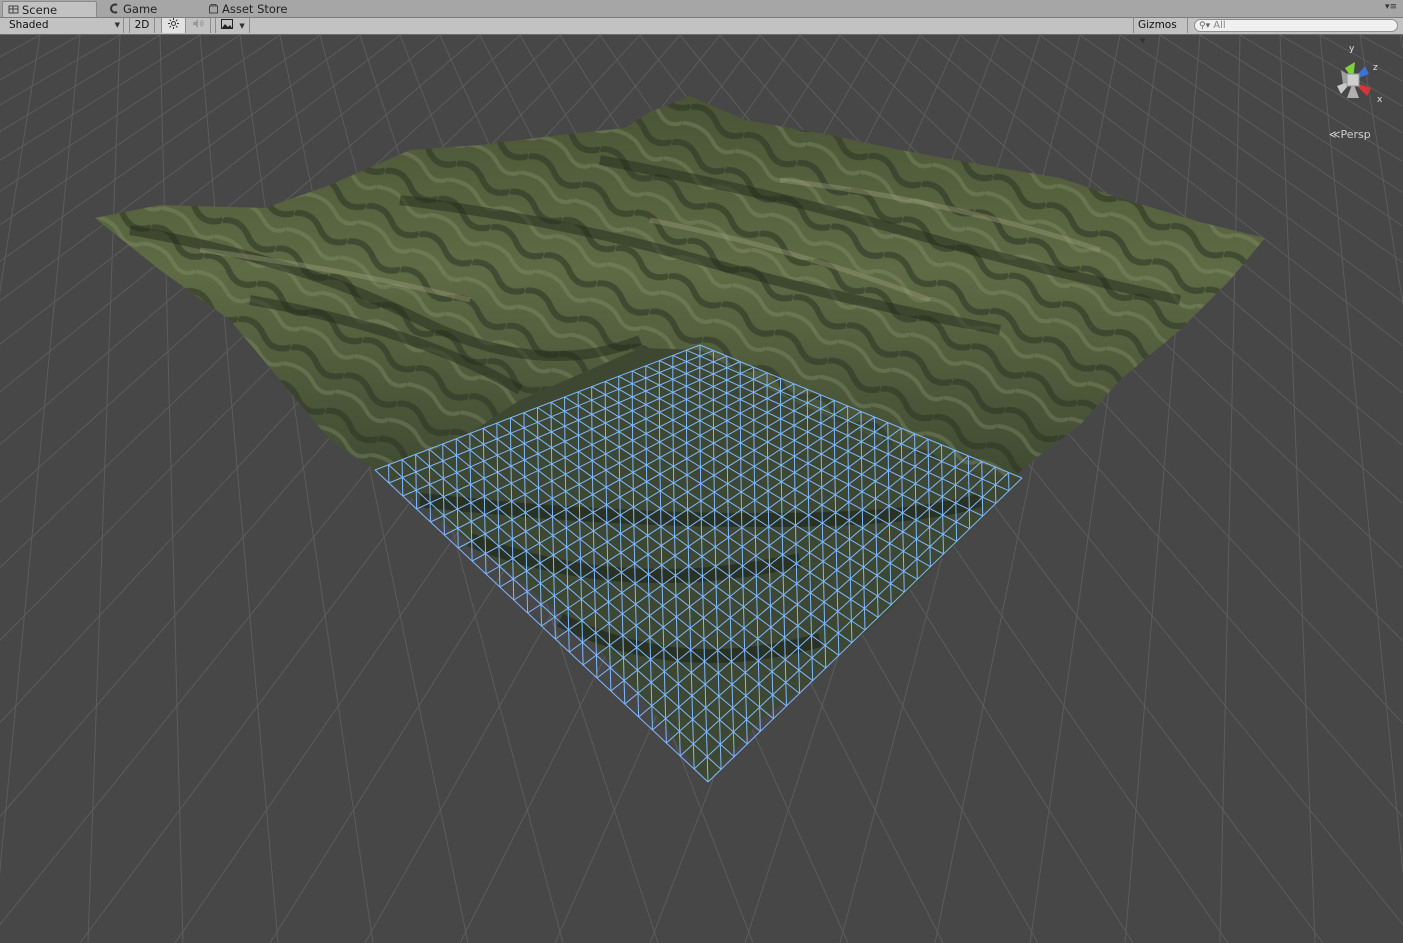  I want to click on effects-dropdown: ▼, so click(232, 25).